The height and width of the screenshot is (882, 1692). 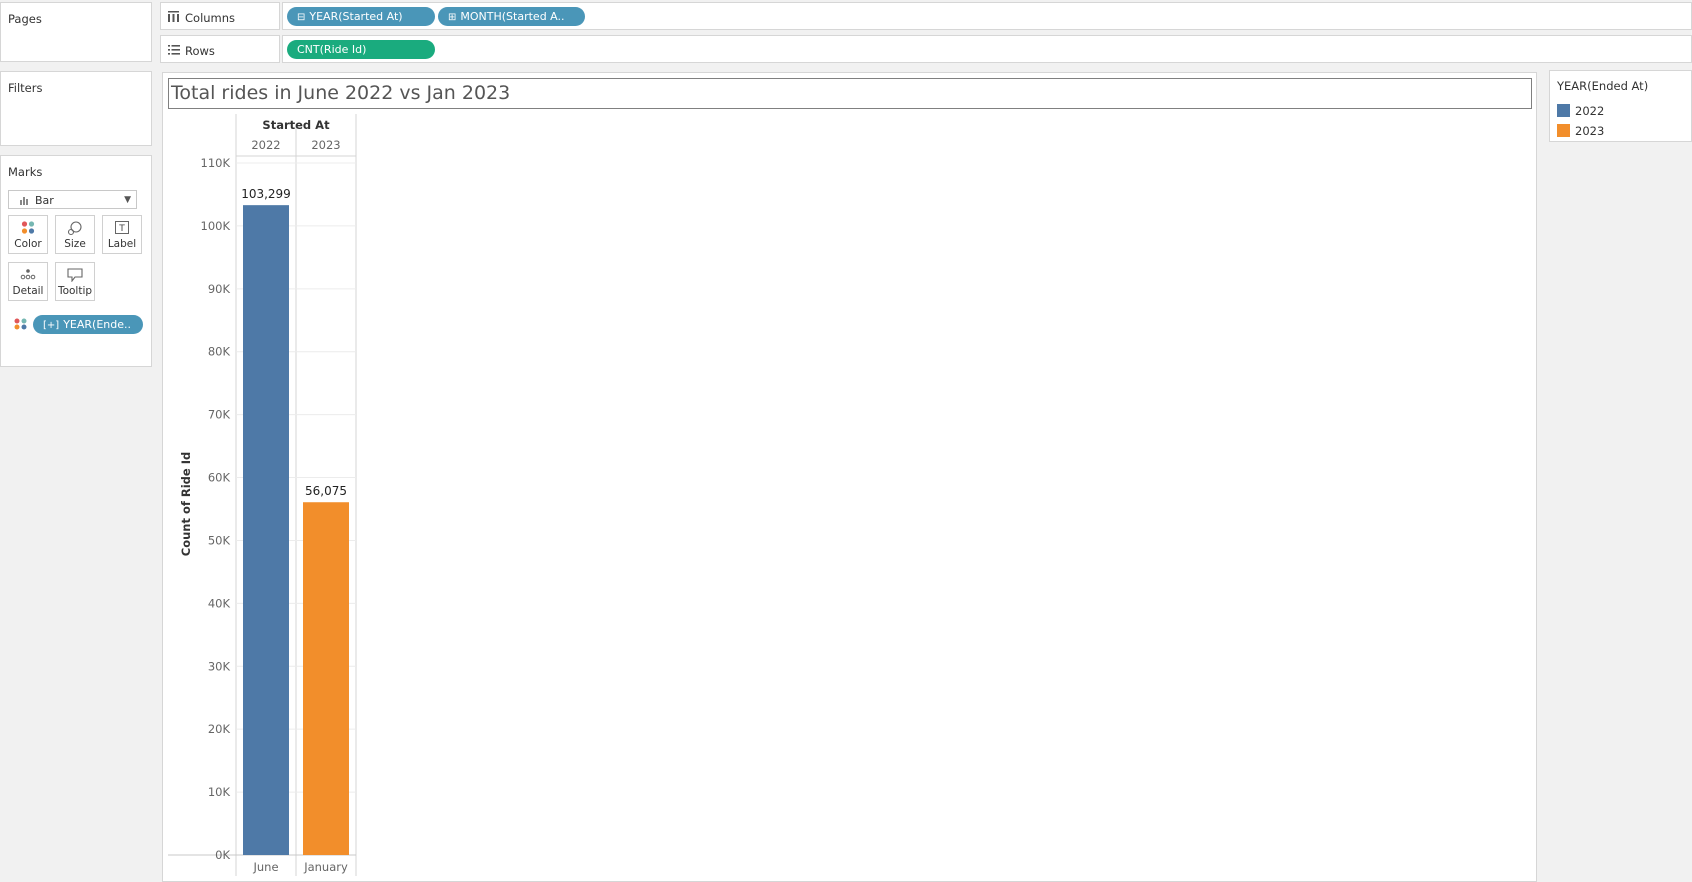 I want to click on legend-swatch-2023, so click(x=1563, y=130).